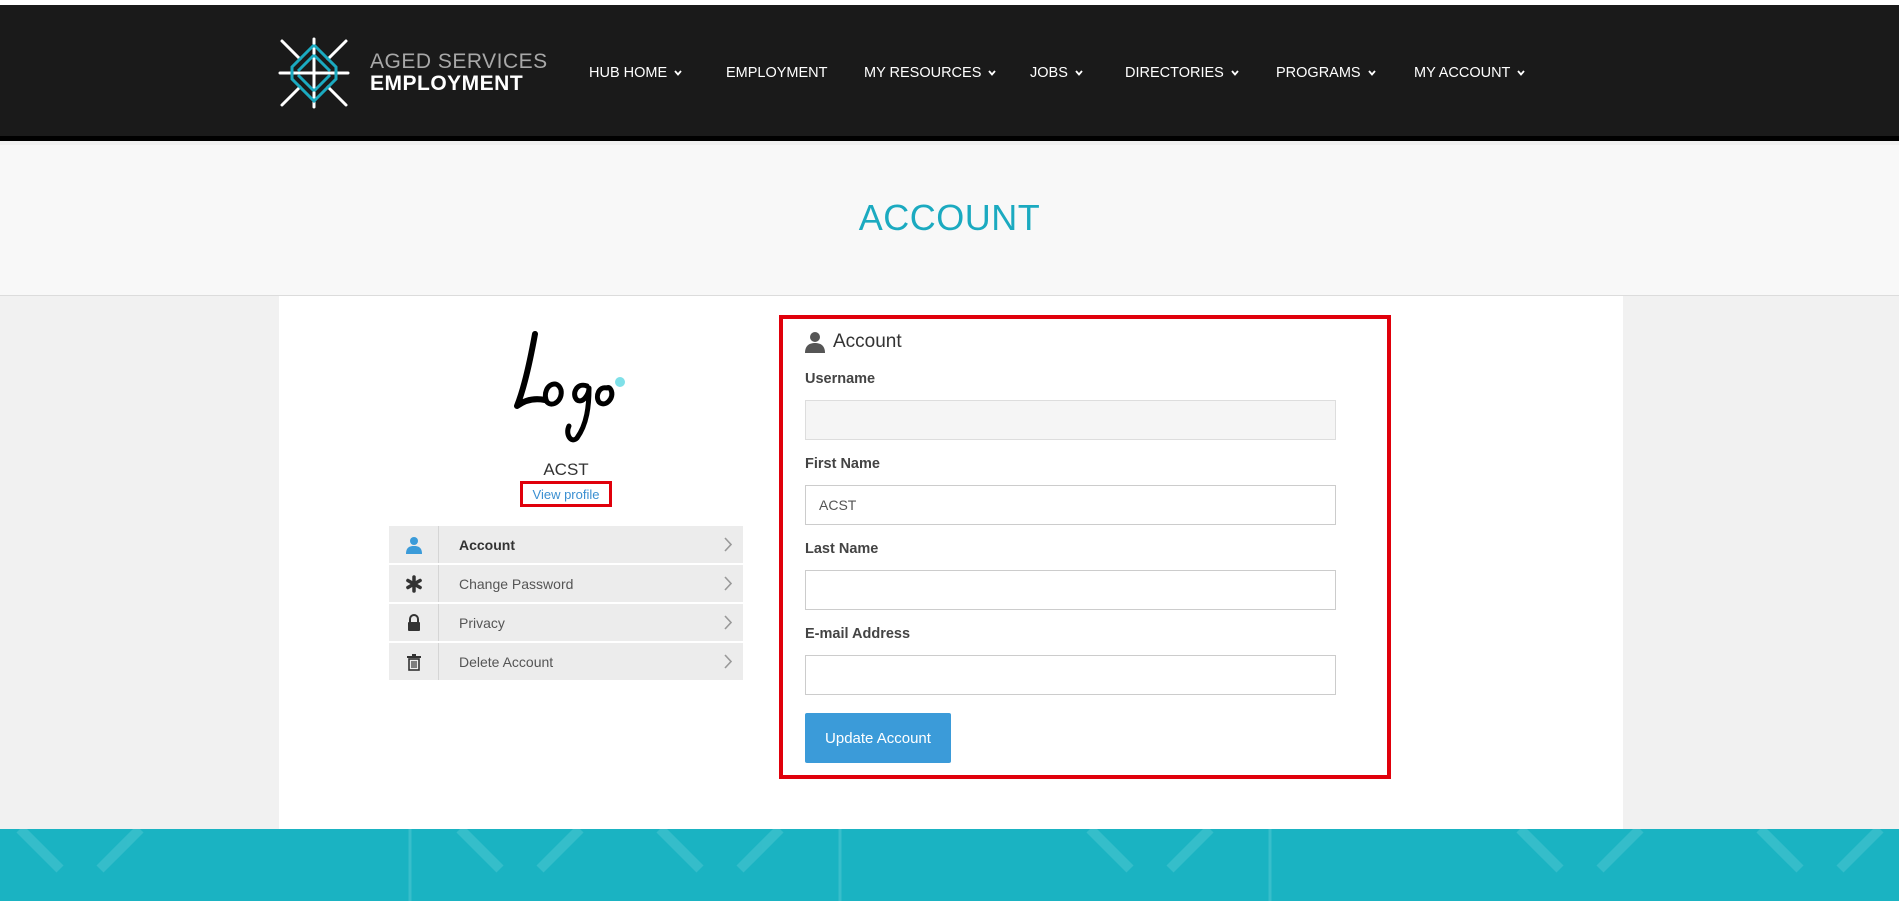  Describe the element at coordinates (569, 387) in the screenshot. I see `profile-logo-image` at that location.